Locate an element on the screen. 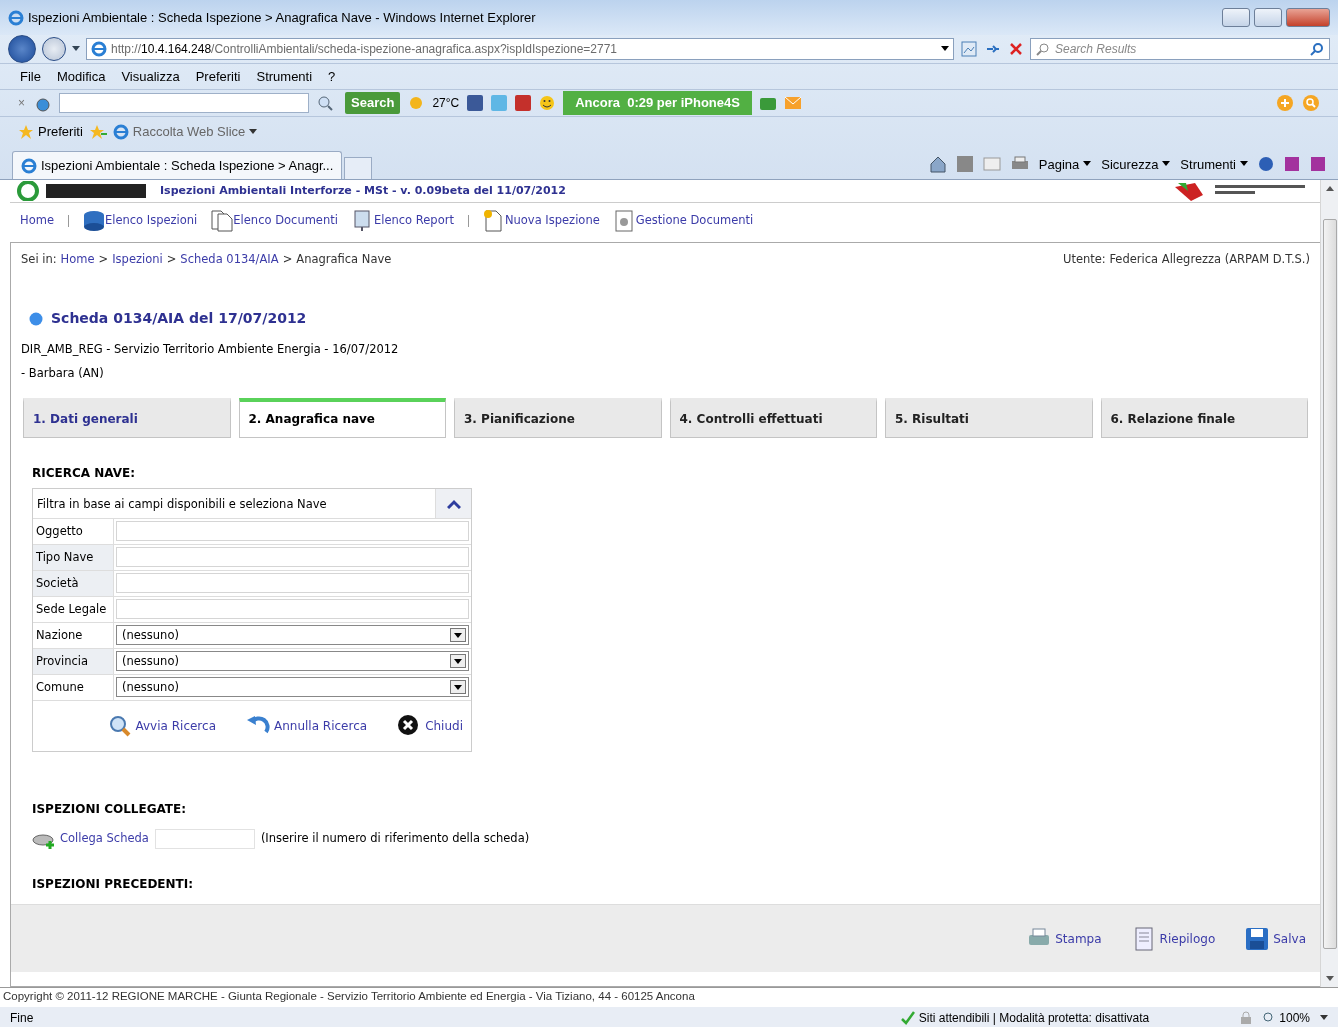  menu-item: Modifica is located at coordinates (81, 76).